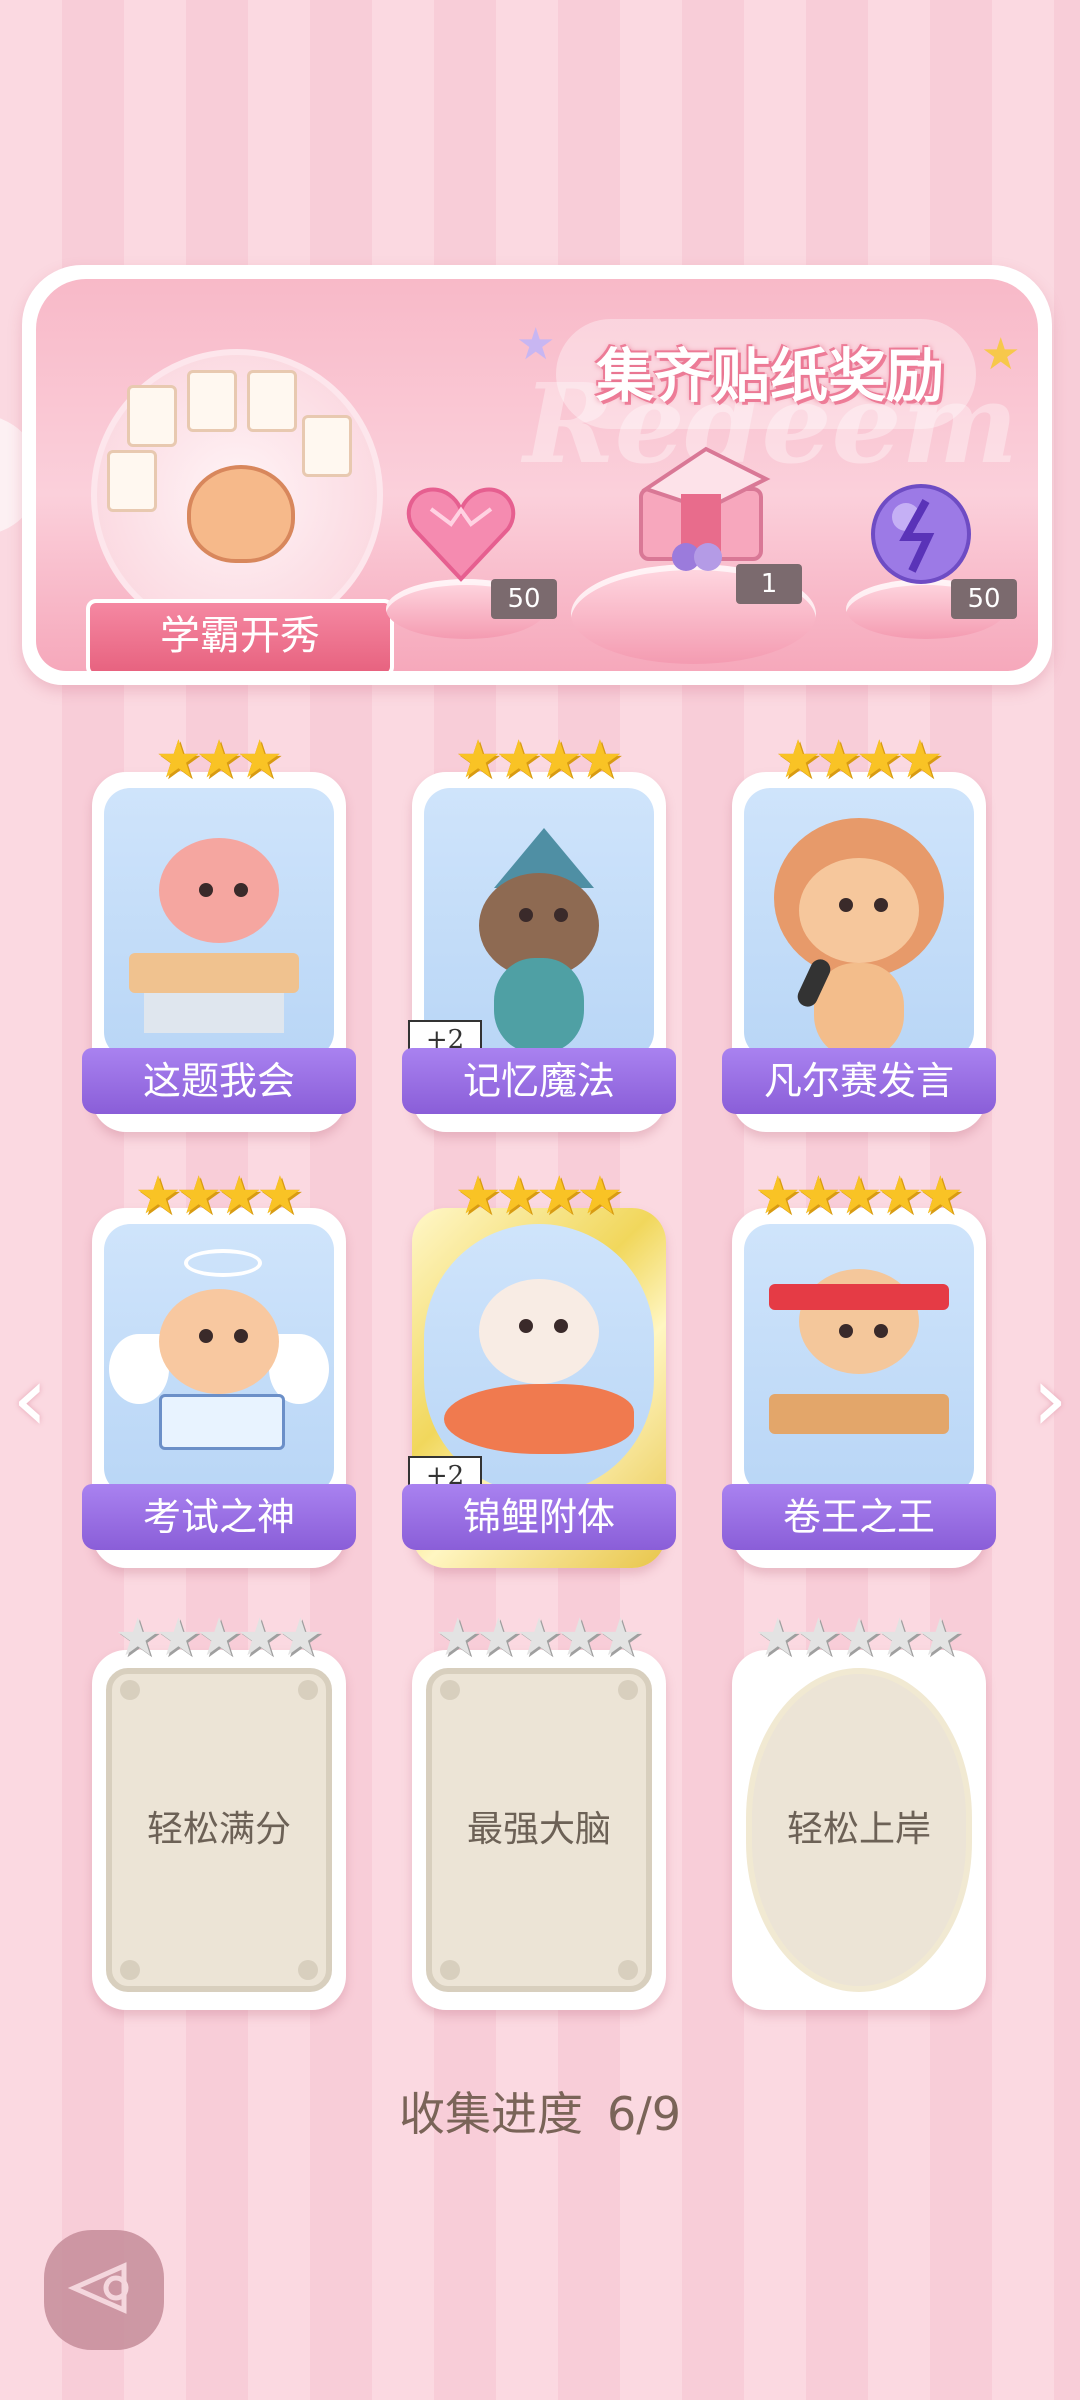  What do you see at coordinates (859, 1414) in the screenshot?
I see `desk-icon` at bounding box center [859, 1414].